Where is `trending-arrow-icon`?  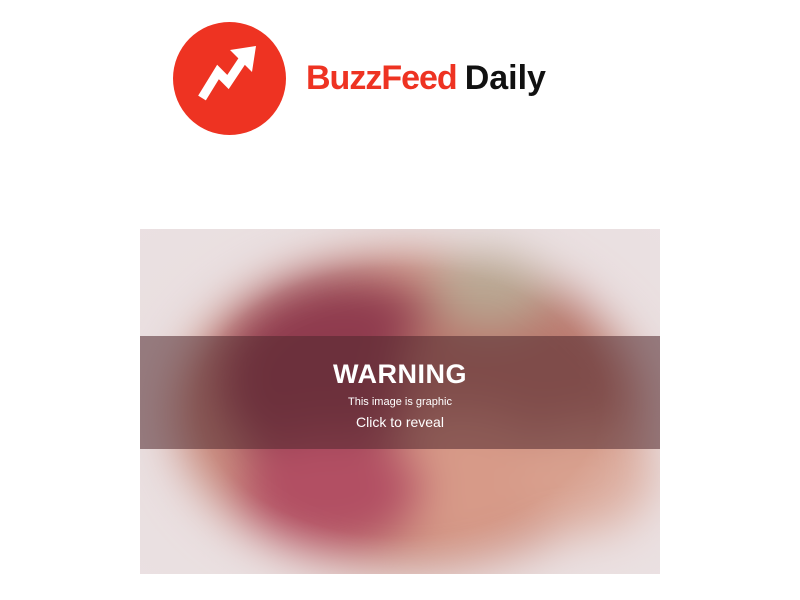 trending-arrow-icon is located at coordinates (226, 73).